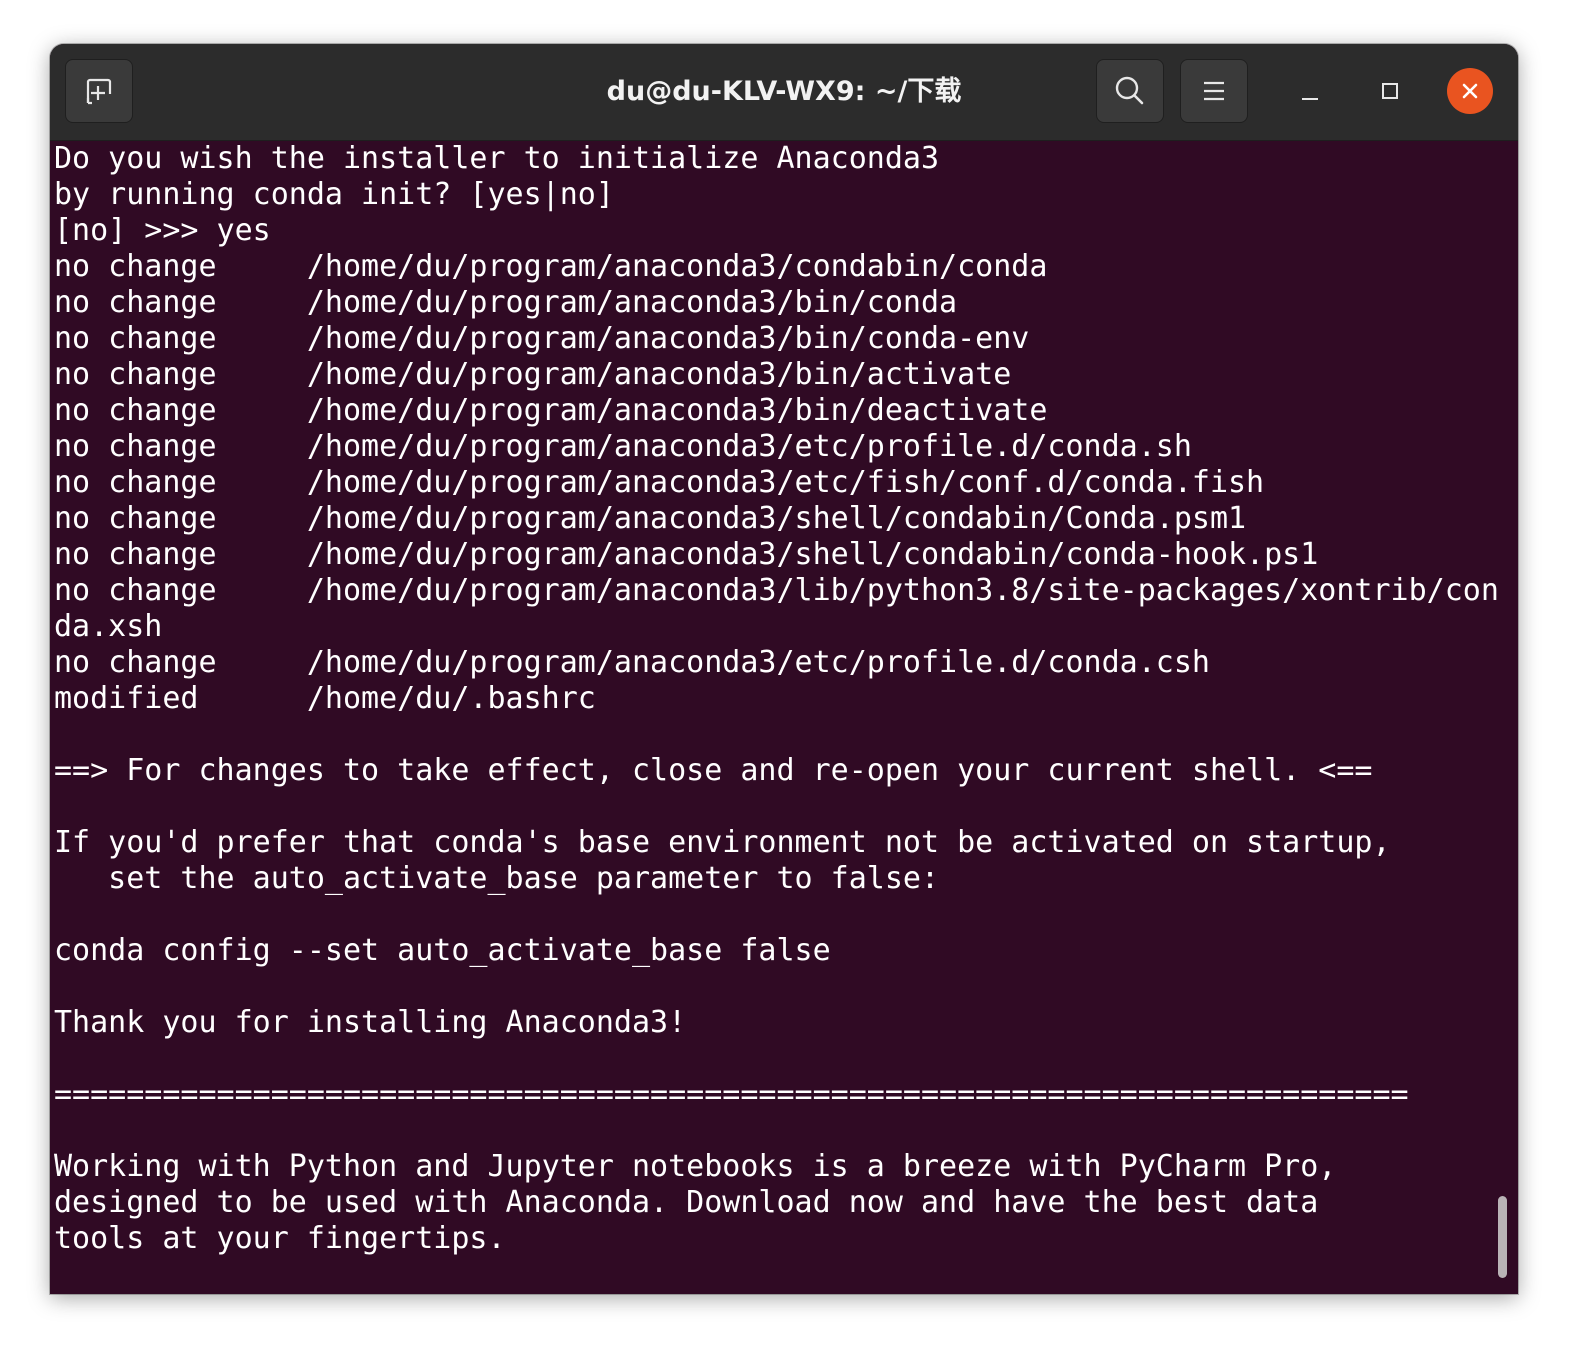 This screenshot has width=1572, height=1354. I want to click on close-icon, so click(1470, 91).